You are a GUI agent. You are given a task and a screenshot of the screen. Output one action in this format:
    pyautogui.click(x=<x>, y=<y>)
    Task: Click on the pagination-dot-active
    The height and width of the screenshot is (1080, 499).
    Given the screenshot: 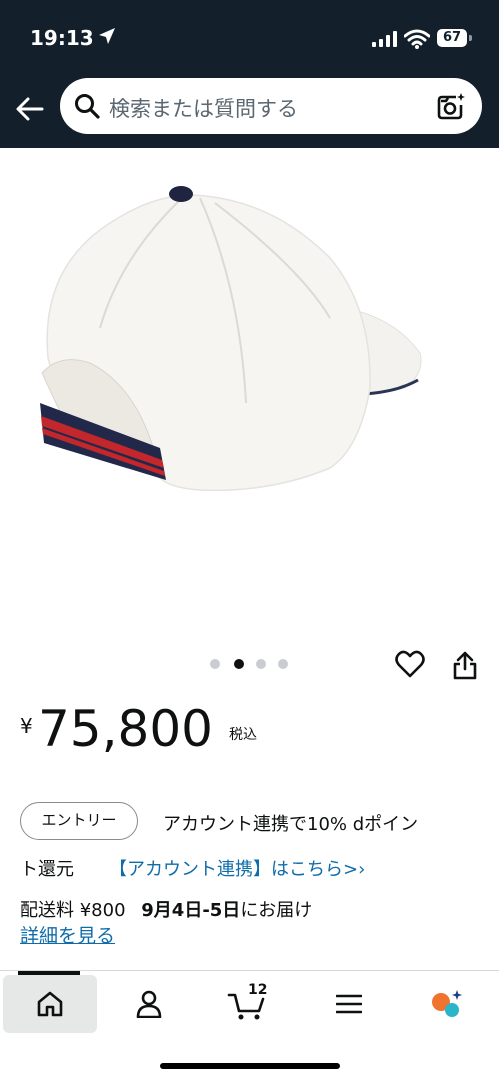 What is the action you would take?
    pyautogui.click(x=239, y=664)
    